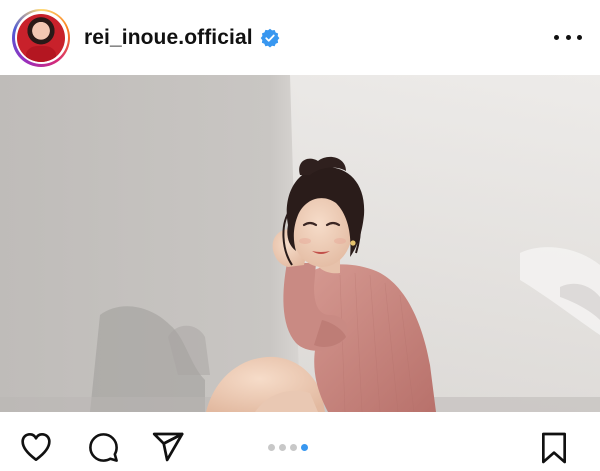 The width and height of the screenshot is (600, 471). What do you see at coordinates (554, 448) in the screenshot?
I see `bookmark-icon` at bounding box center [554, 448].